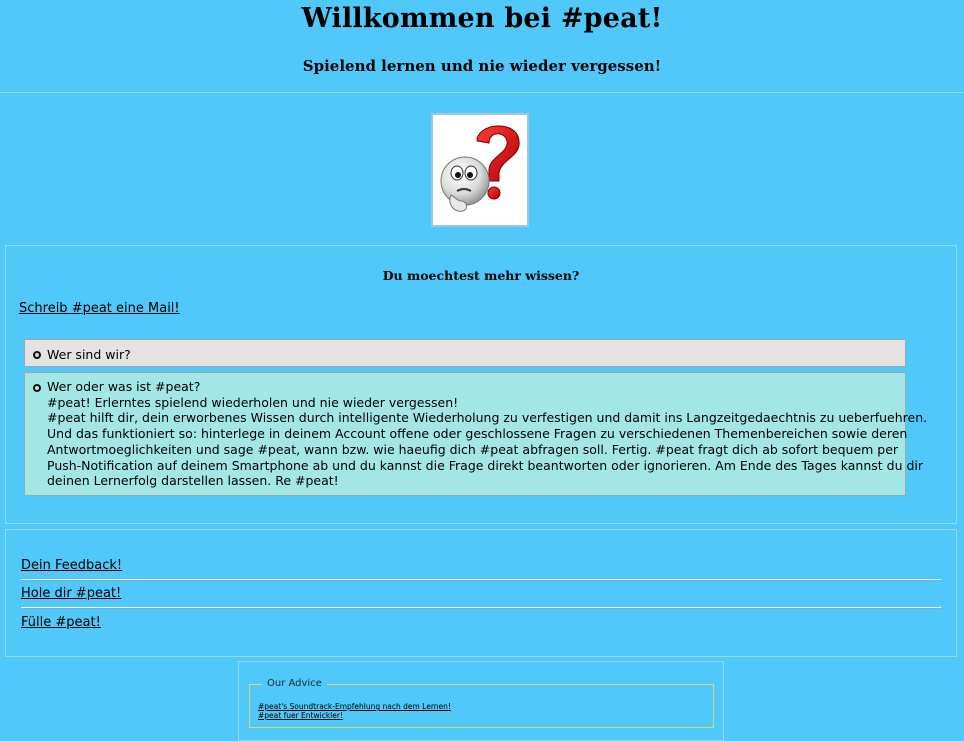 This screenshot has height=741, width=964. I want to click on get-peat-link: Hole dir #peat!, so click(71, 593).